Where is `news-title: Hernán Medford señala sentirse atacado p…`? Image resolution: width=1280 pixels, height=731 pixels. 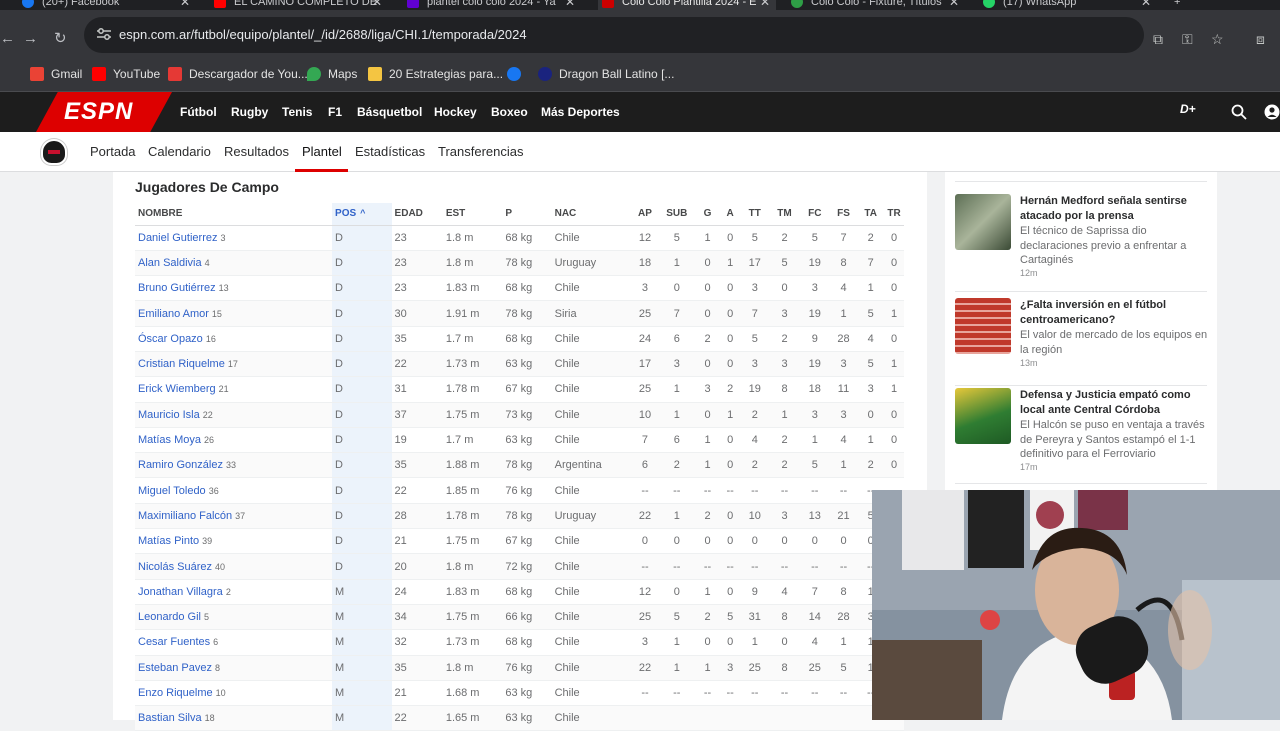
news-title: Hernán Medford señala sentirse atacado p… is located at coordinates (1115, 208).